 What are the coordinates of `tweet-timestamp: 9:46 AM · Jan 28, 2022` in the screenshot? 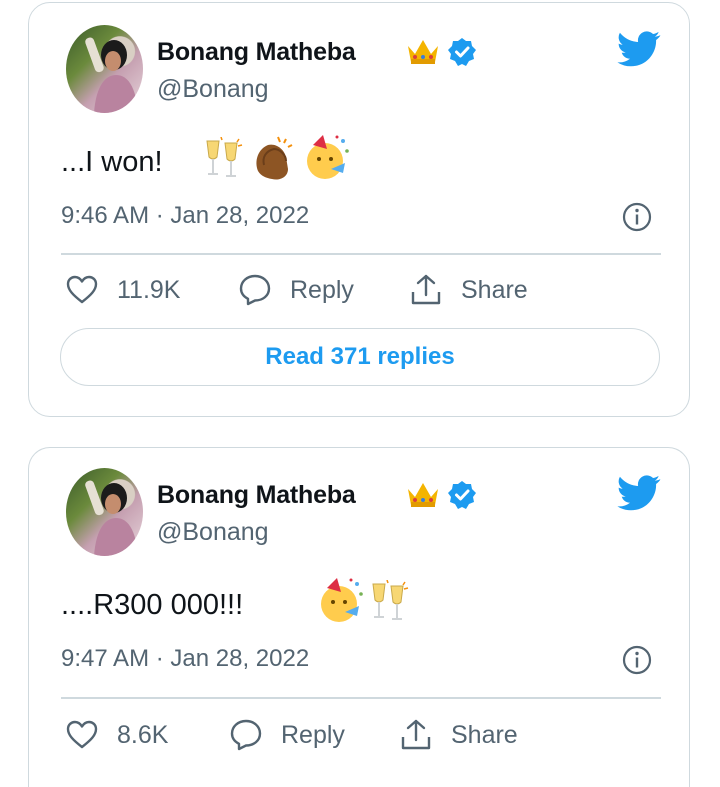 It's located at (185, 216).